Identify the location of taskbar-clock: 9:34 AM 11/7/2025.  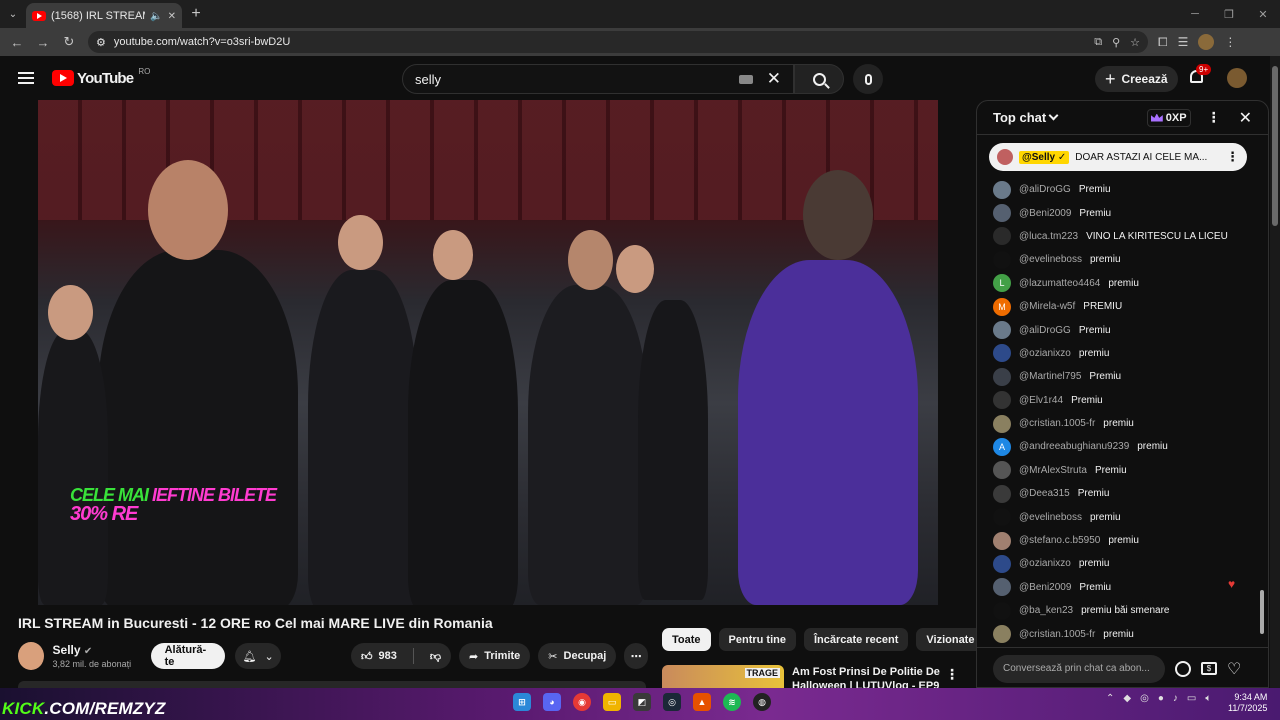
(1247, 703).